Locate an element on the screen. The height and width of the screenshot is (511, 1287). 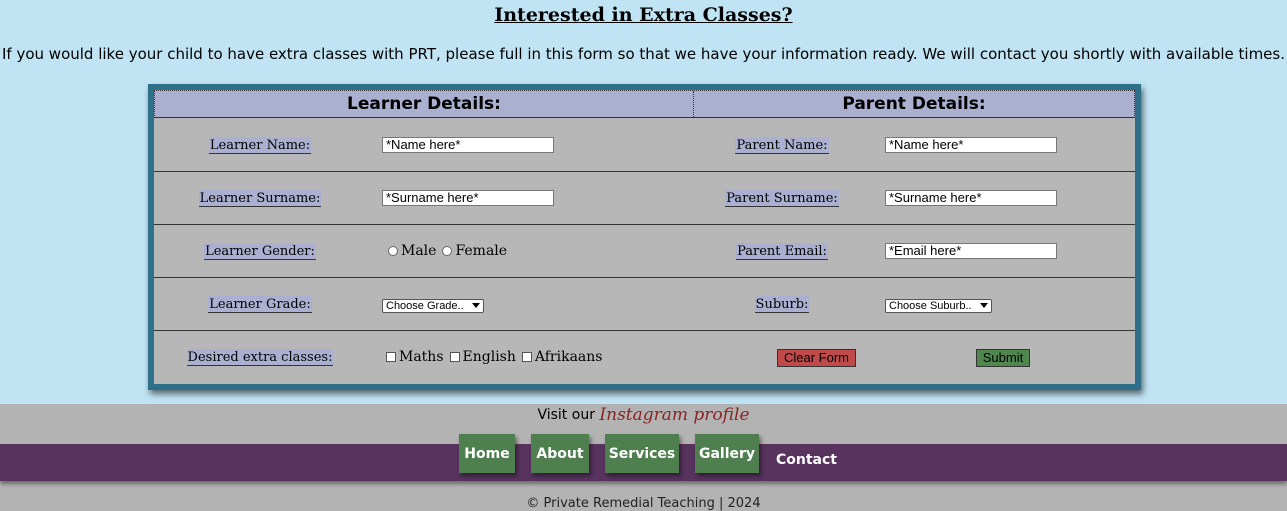
suburb-select: Choose Suburb.. is located at coordinates (938, 306).